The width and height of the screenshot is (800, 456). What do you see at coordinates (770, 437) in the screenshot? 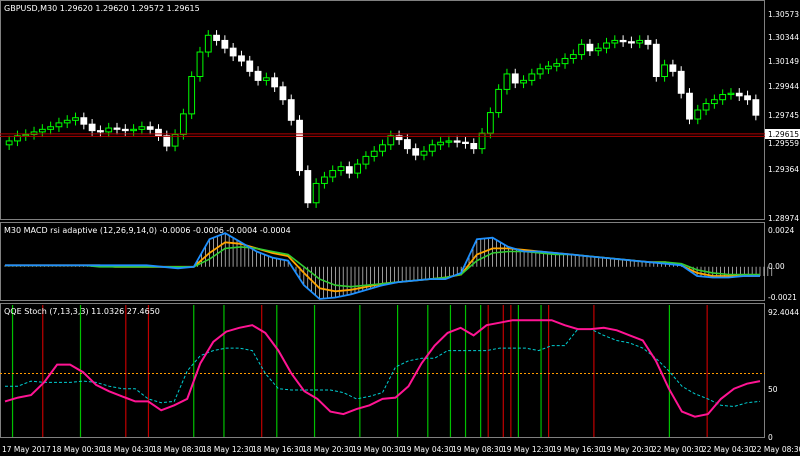
I see `qqe-tick: 0` at bounding box center [770, 437].